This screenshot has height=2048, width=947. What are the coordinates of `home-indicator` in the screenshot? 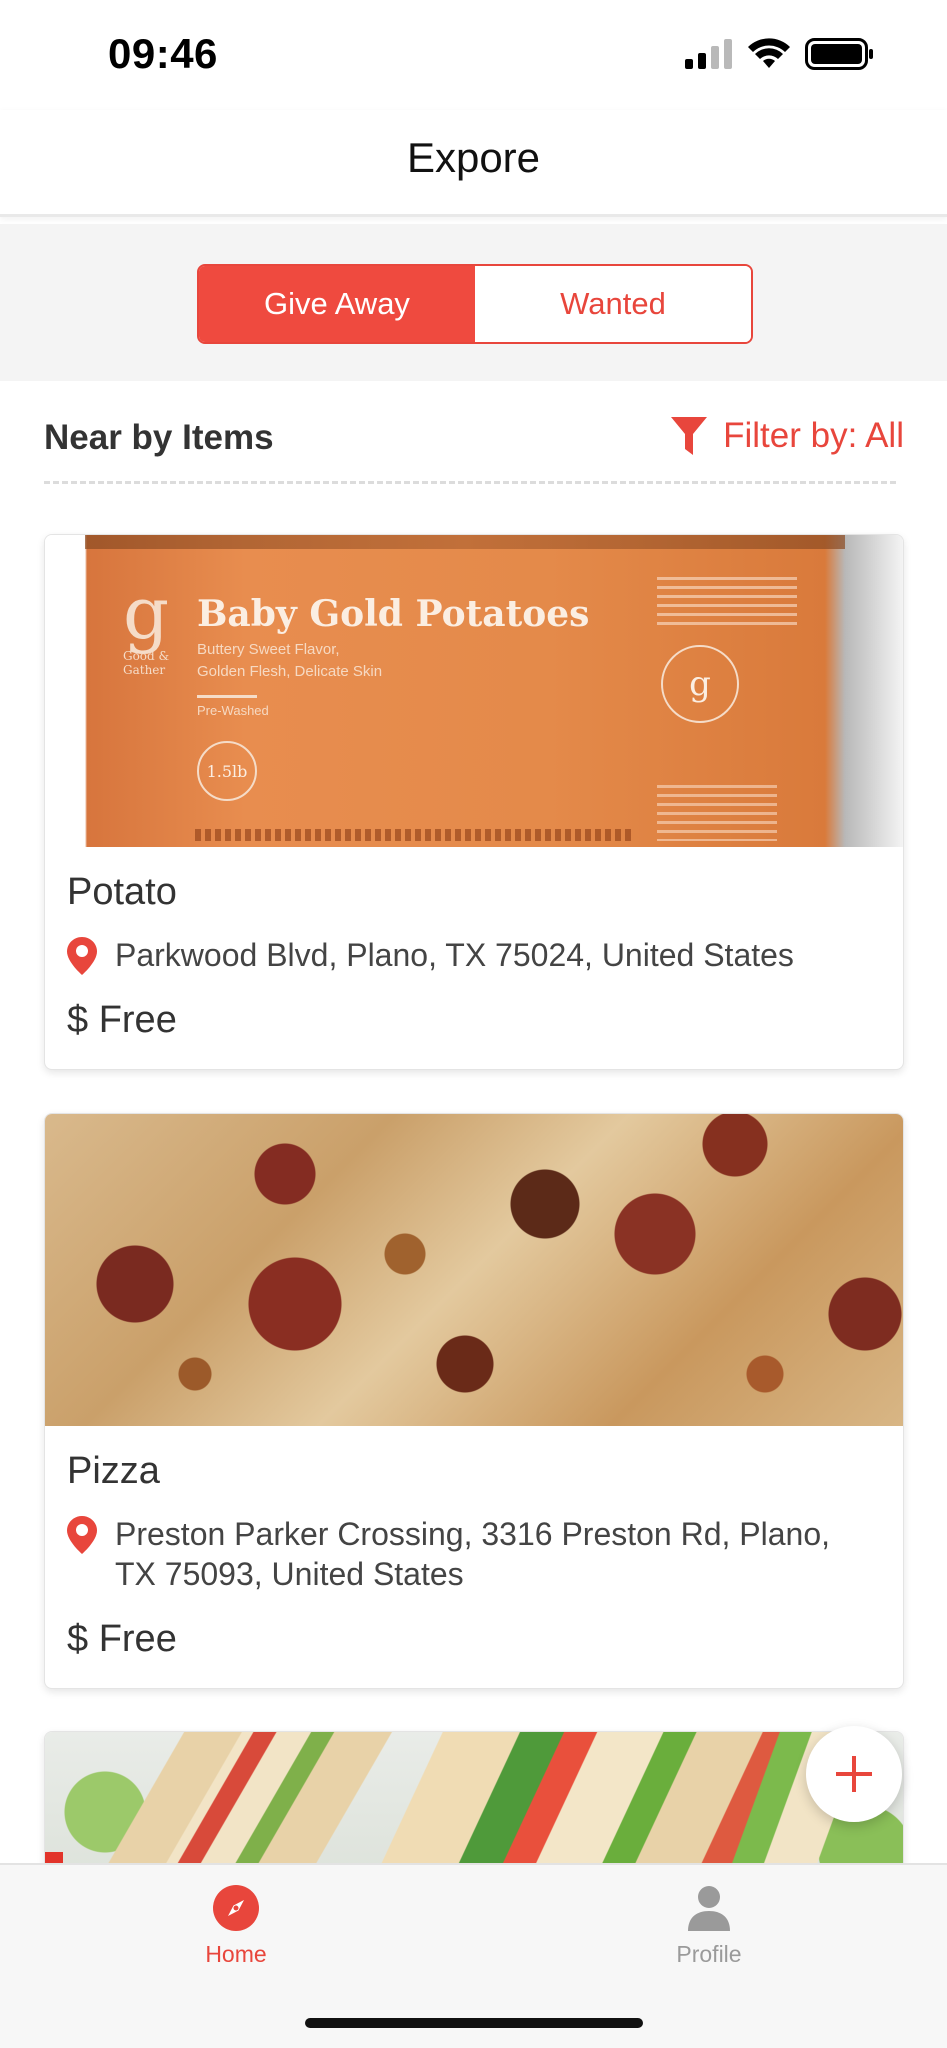 It's located at (474, 2023).